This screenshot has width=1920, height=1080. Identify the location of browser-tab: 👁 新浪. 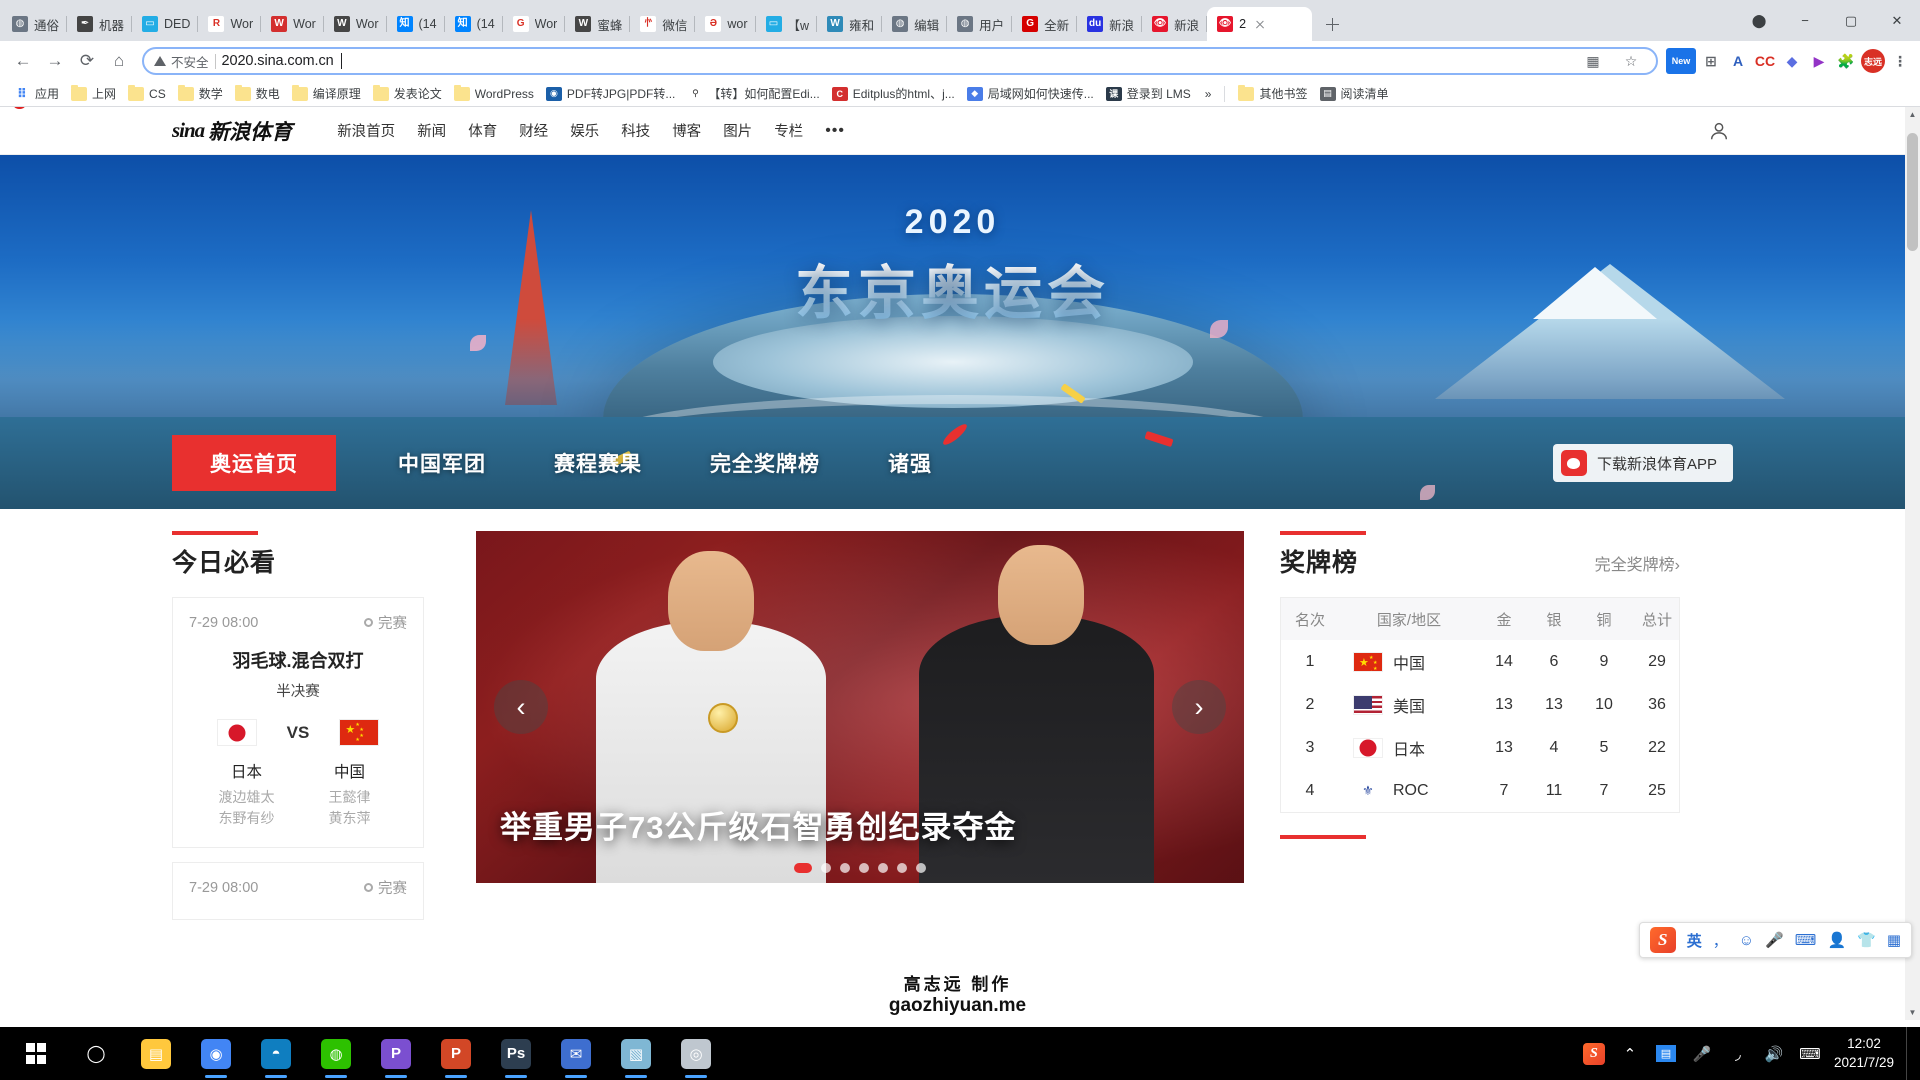
(1175, 24).